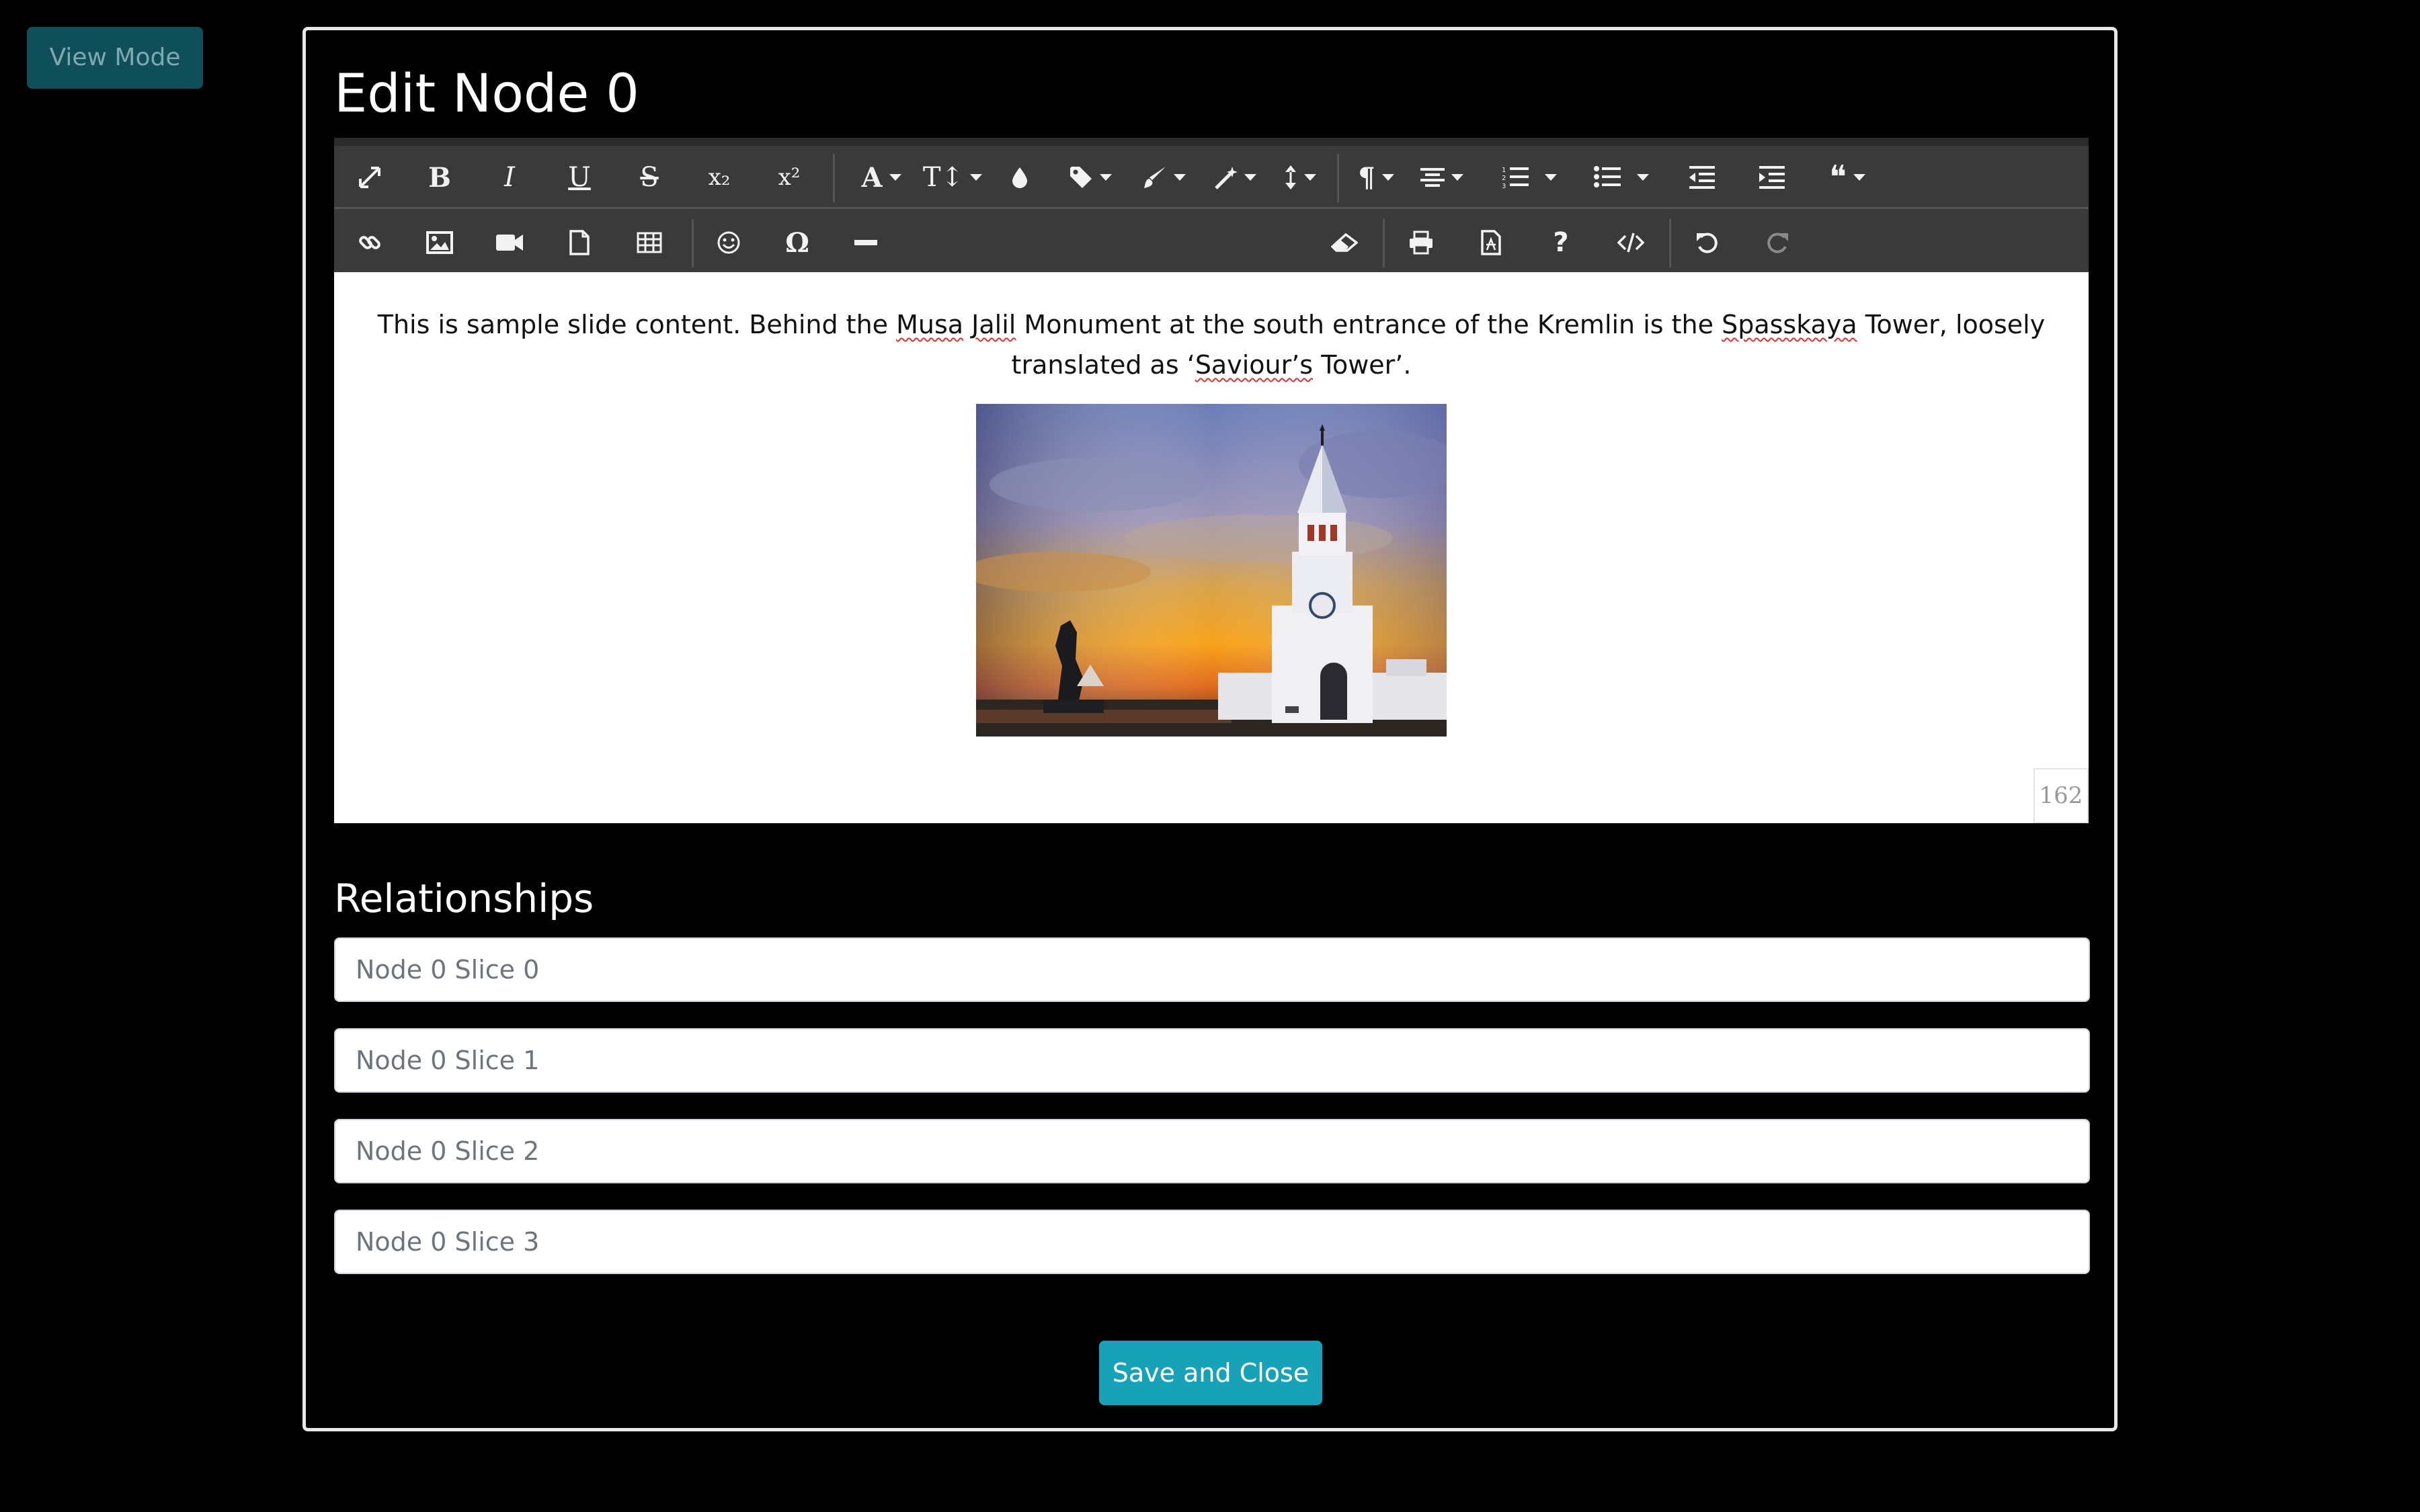 This screenshot has height=1512, width=2420. I want to click on strikethrough-icon: S, so click(649, 177).